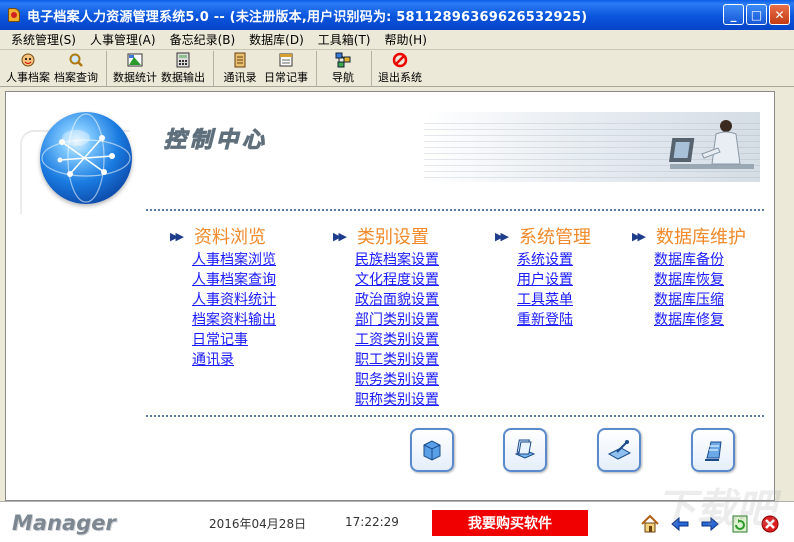  What do you see at coordinates (28, 77) in the screenshot?
I see `personnel-records-label: 人事档案` at bounding box center [28, 77].